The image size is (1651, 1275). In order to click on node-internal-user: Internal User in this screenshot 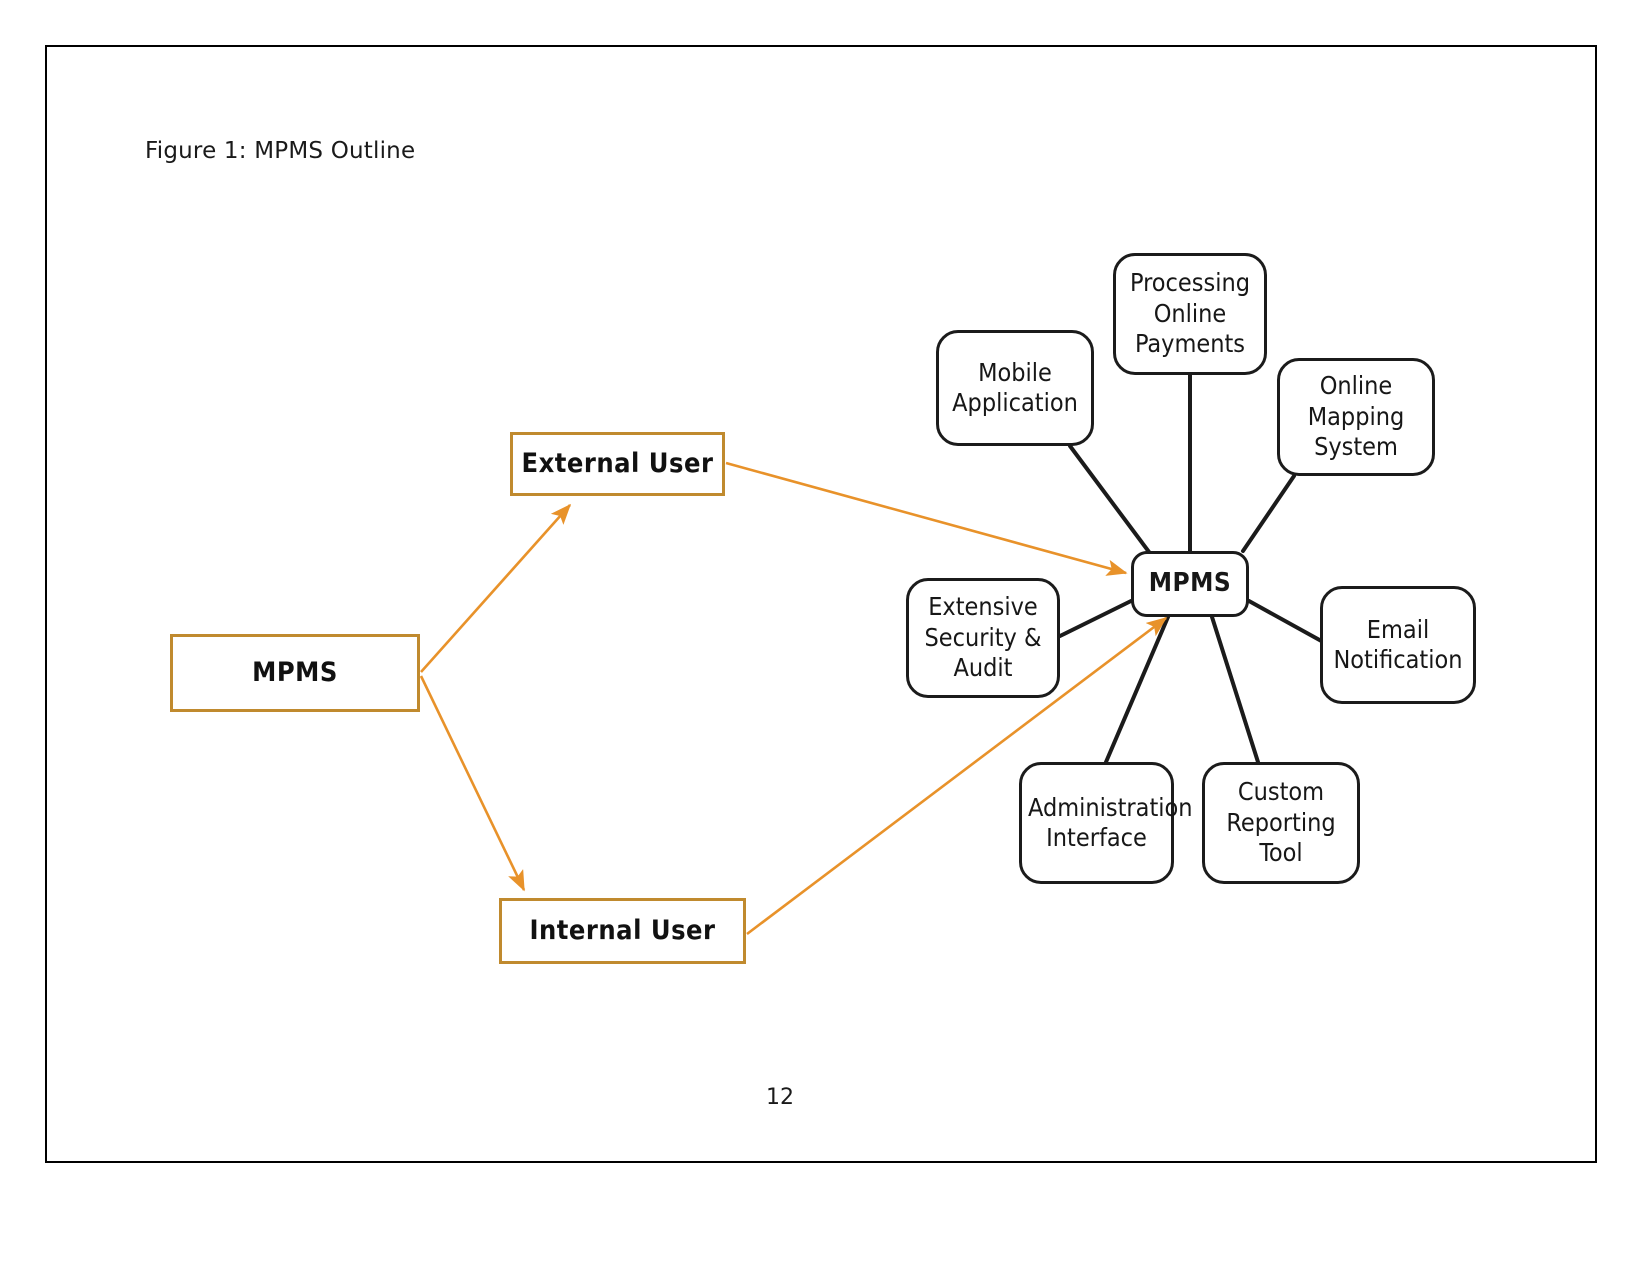, I will do `click(622, 931)`.